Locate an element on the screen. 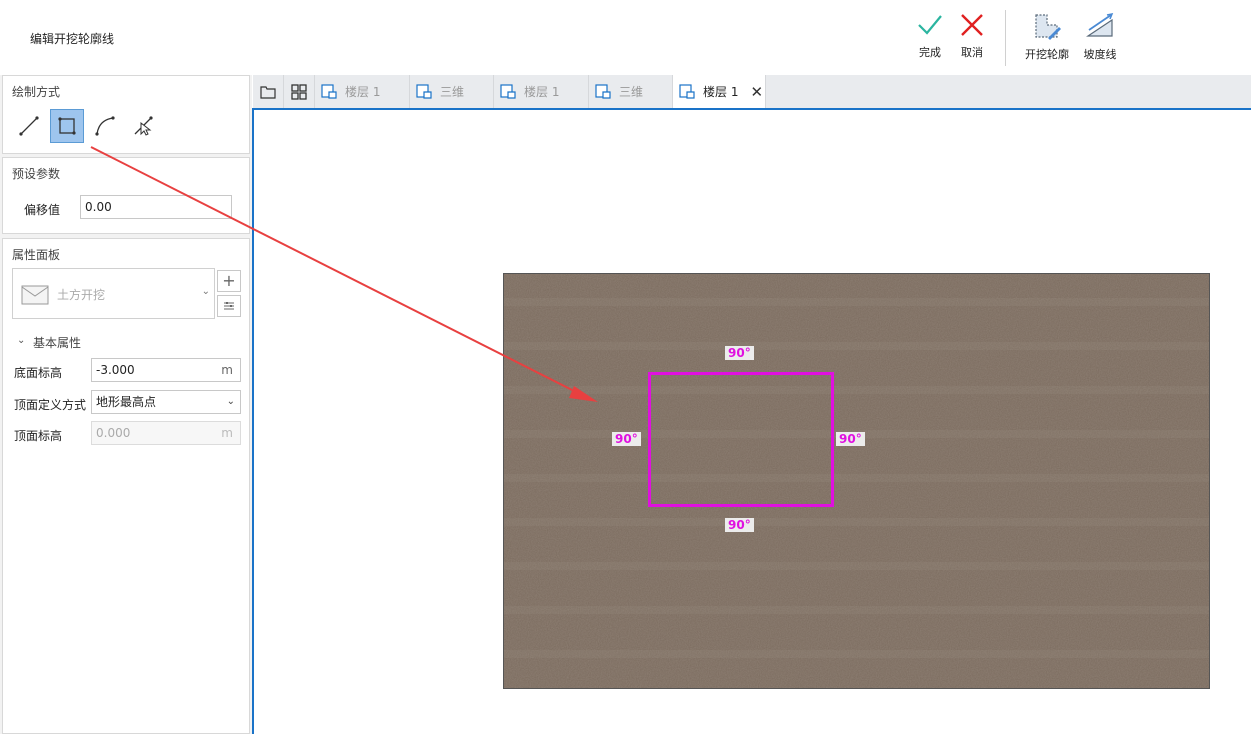 This screenshot has height=734, width=1251. tab-3d-a: 三维 is located at coordinates (452, 91).